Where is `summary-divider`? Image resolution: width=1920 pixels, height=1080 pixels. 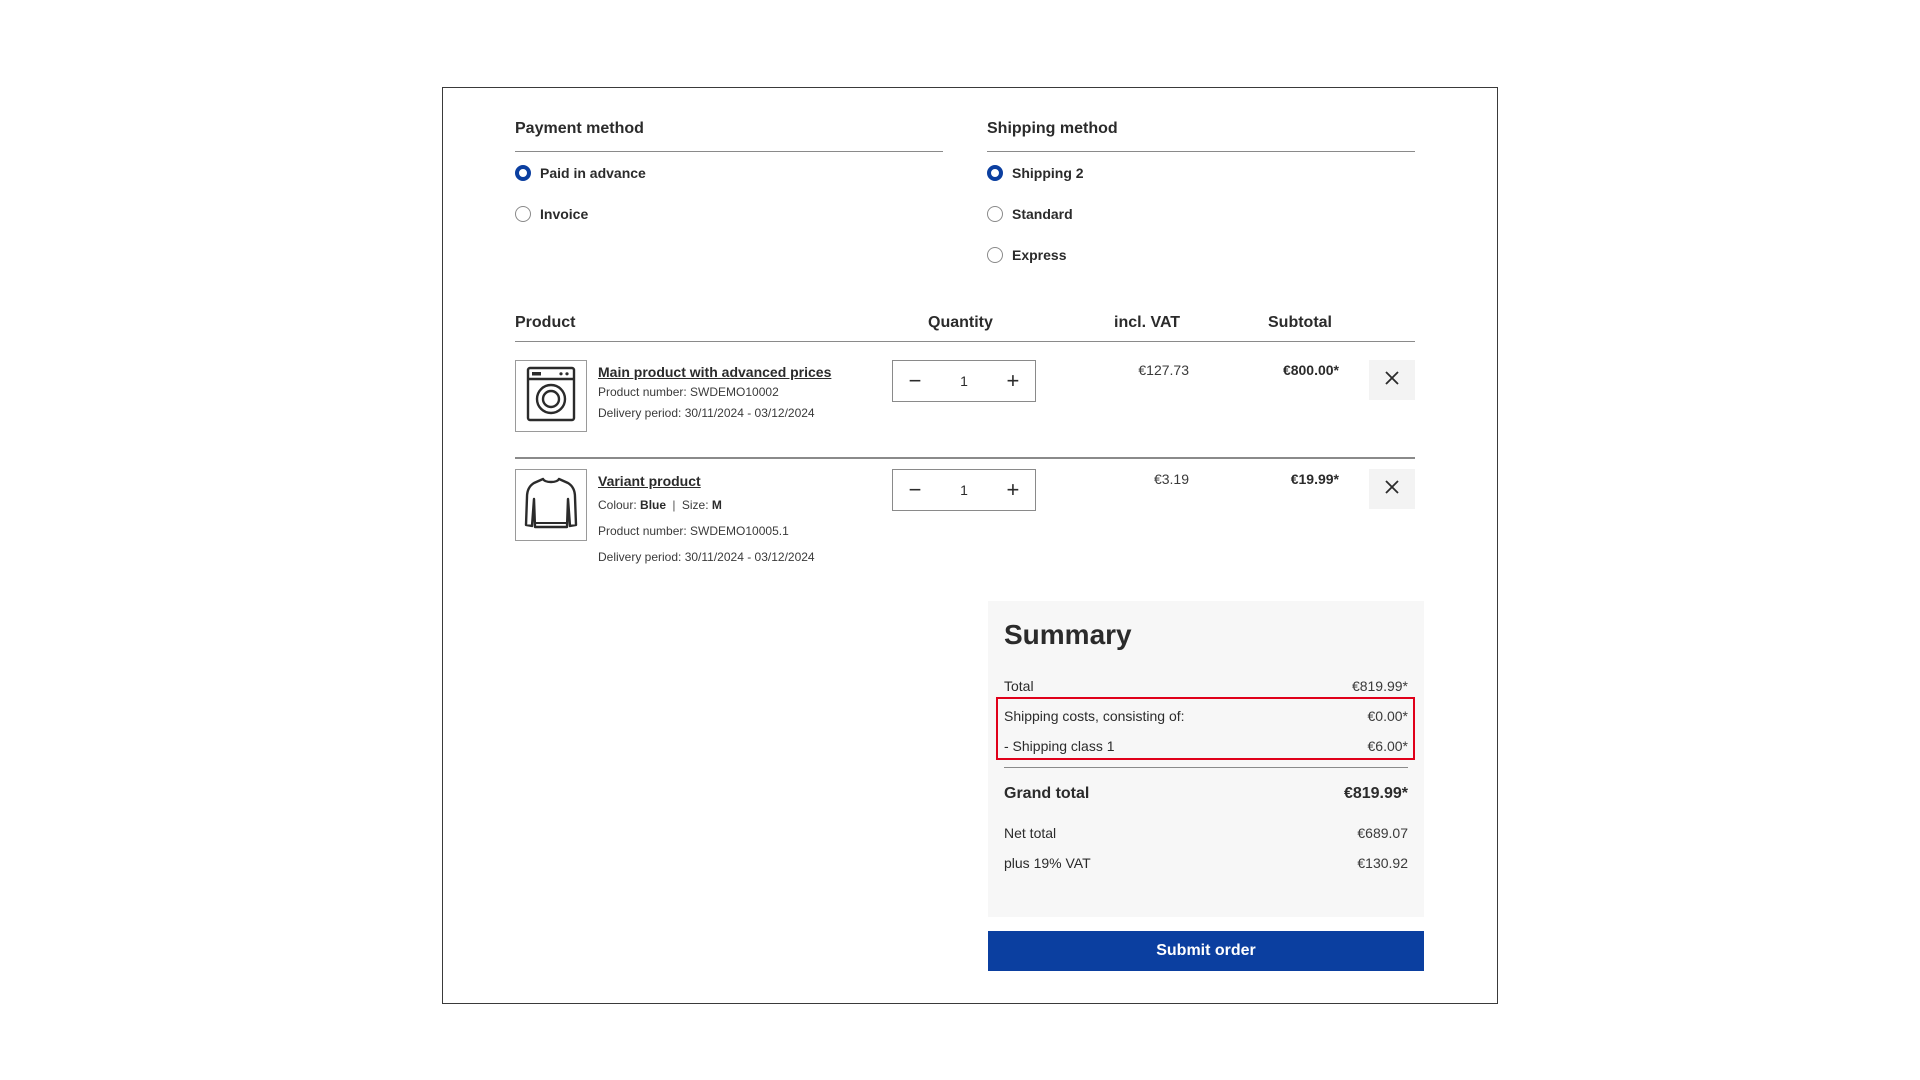
summary-divider is located at coordinates (1206, 767).